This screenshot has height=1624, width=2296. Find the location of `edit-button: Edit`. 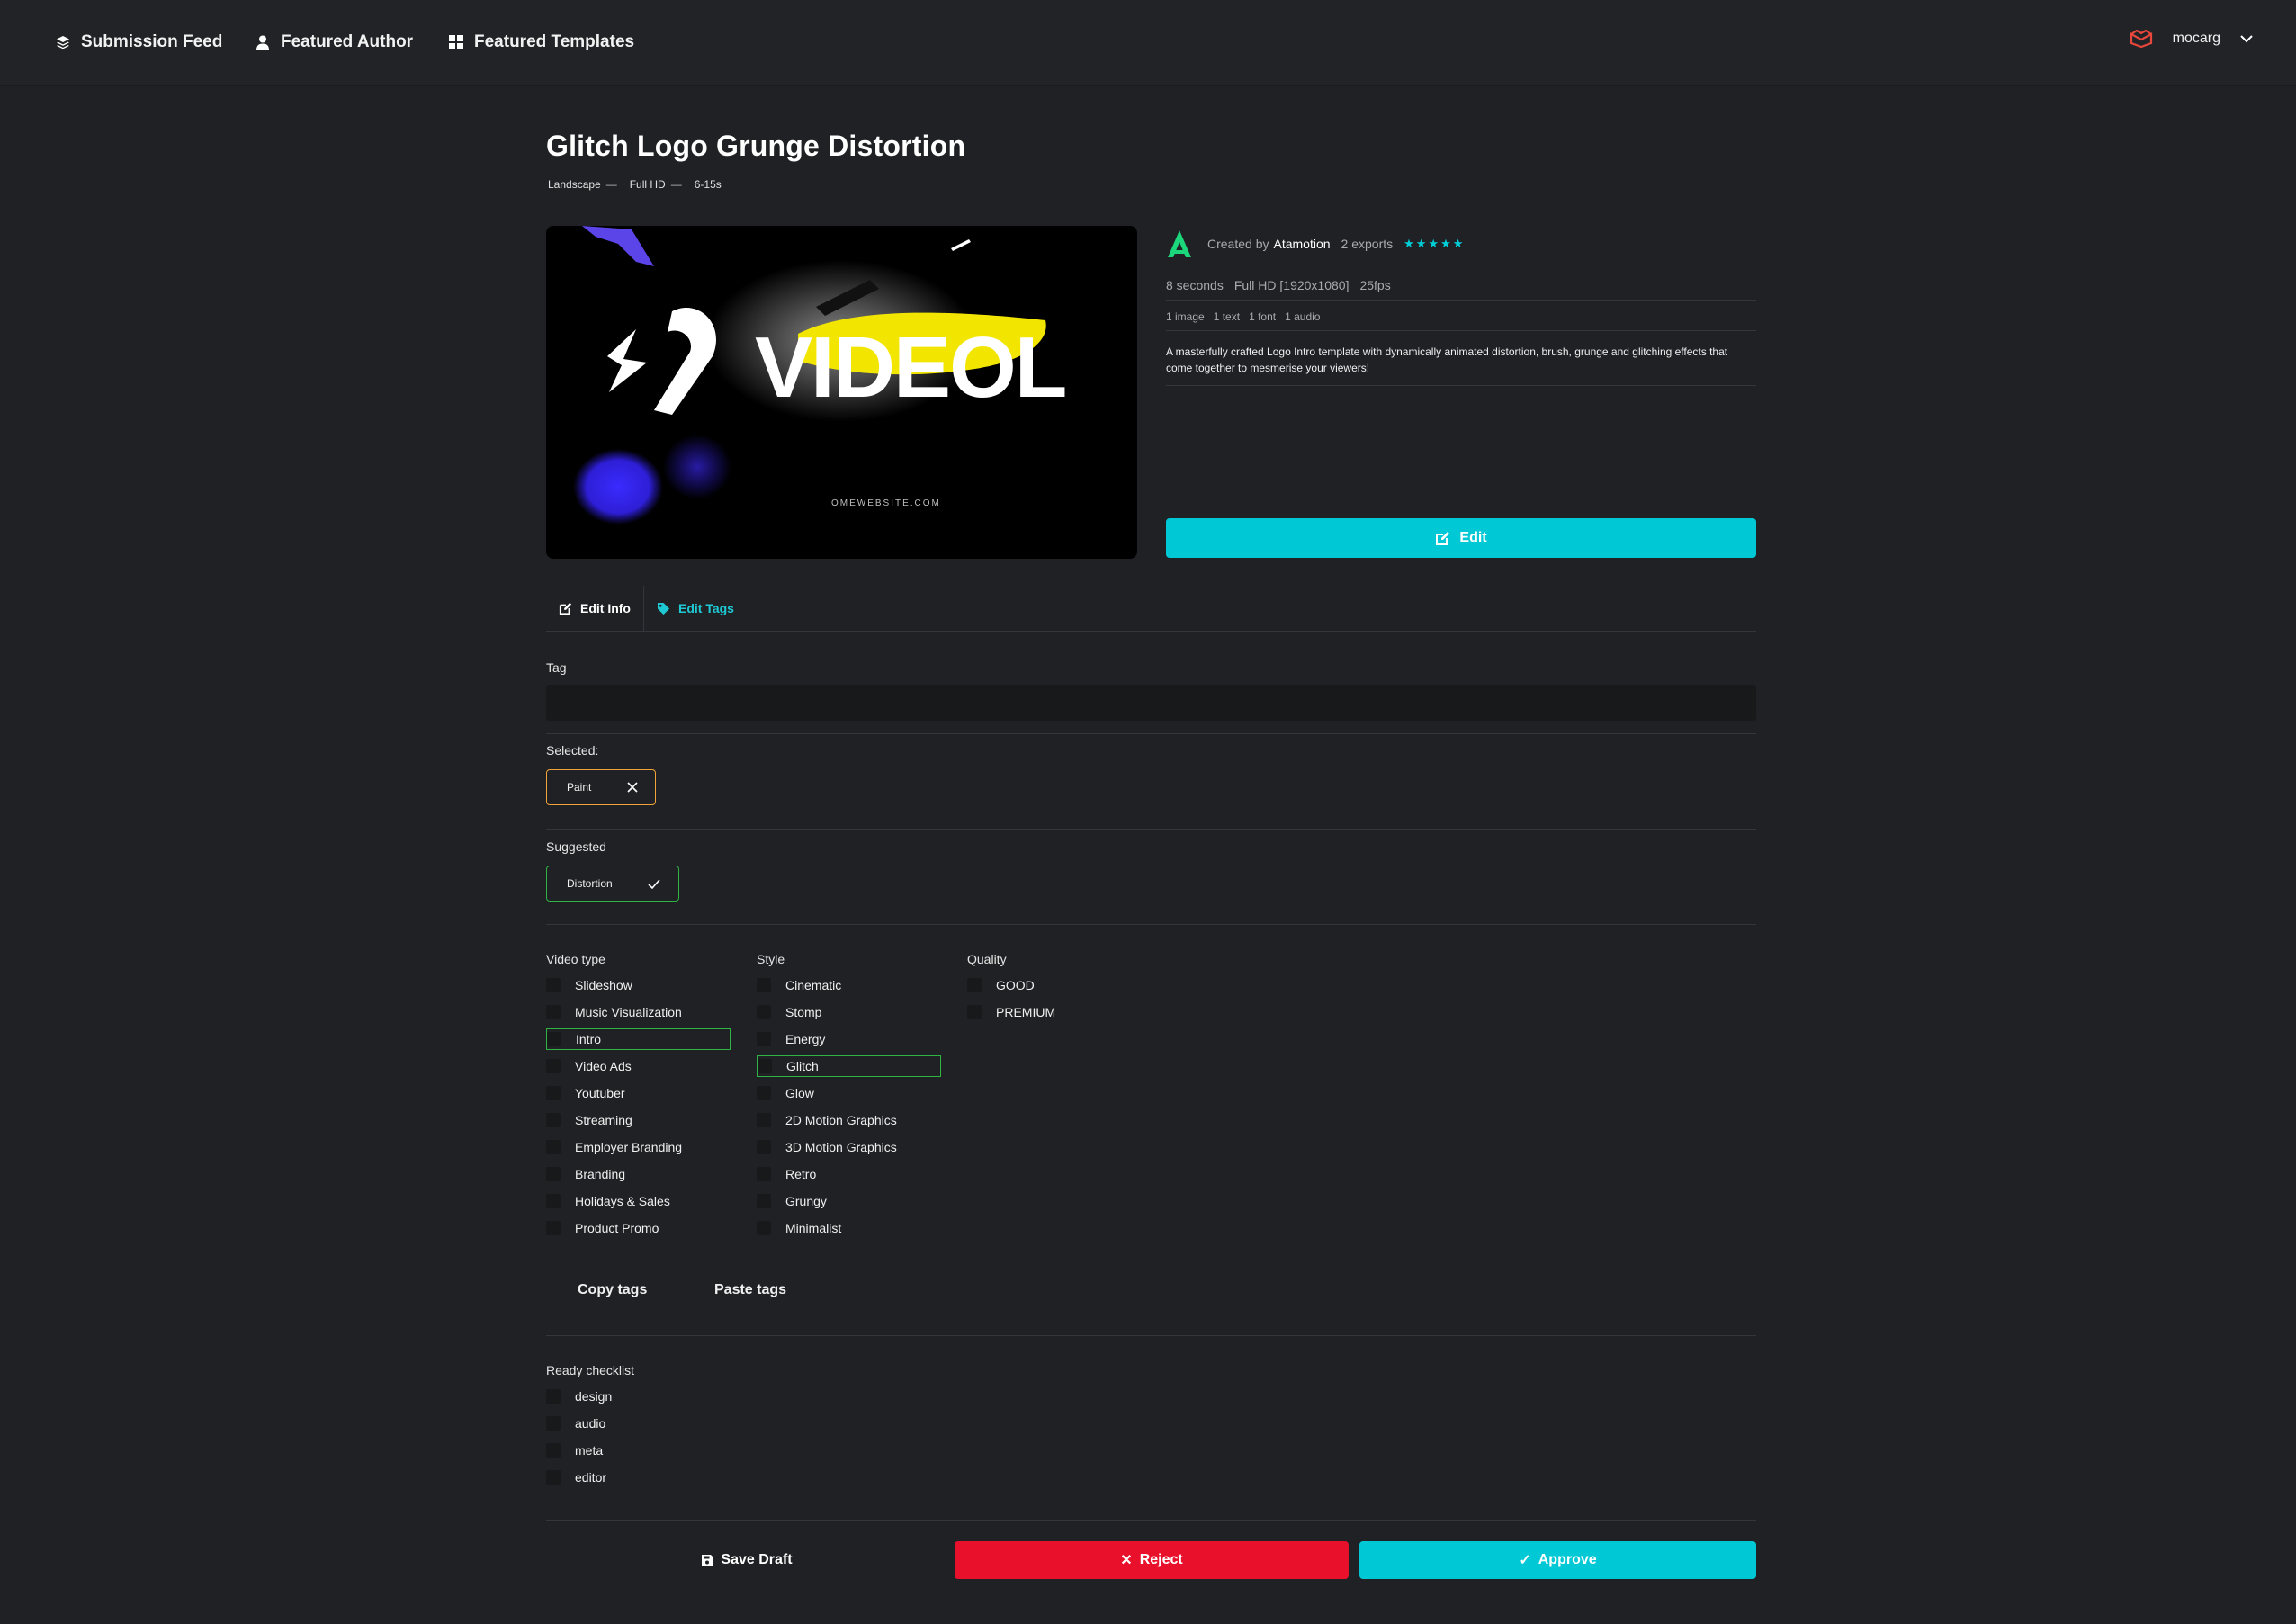

edit-button: Edit is located at coordinates (1461, 538).